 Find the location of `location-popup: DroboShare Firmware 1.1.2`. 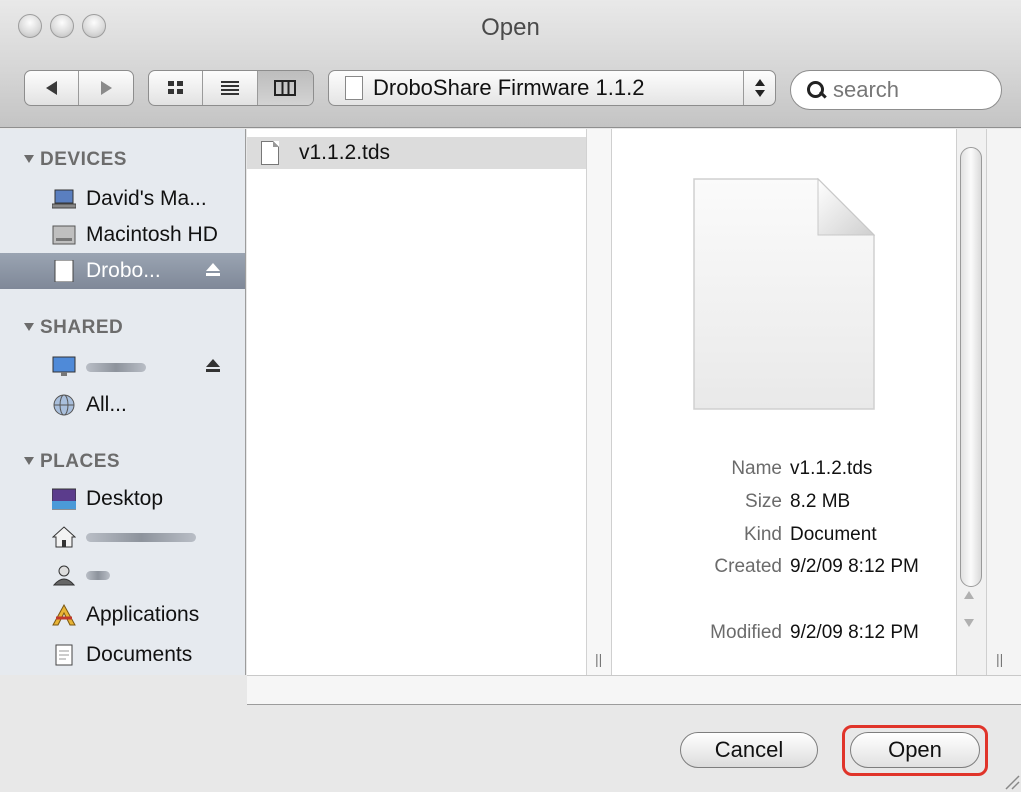

location-popup: DroboShare Firmware 1.1.2 is located at coordinates (552, 88).